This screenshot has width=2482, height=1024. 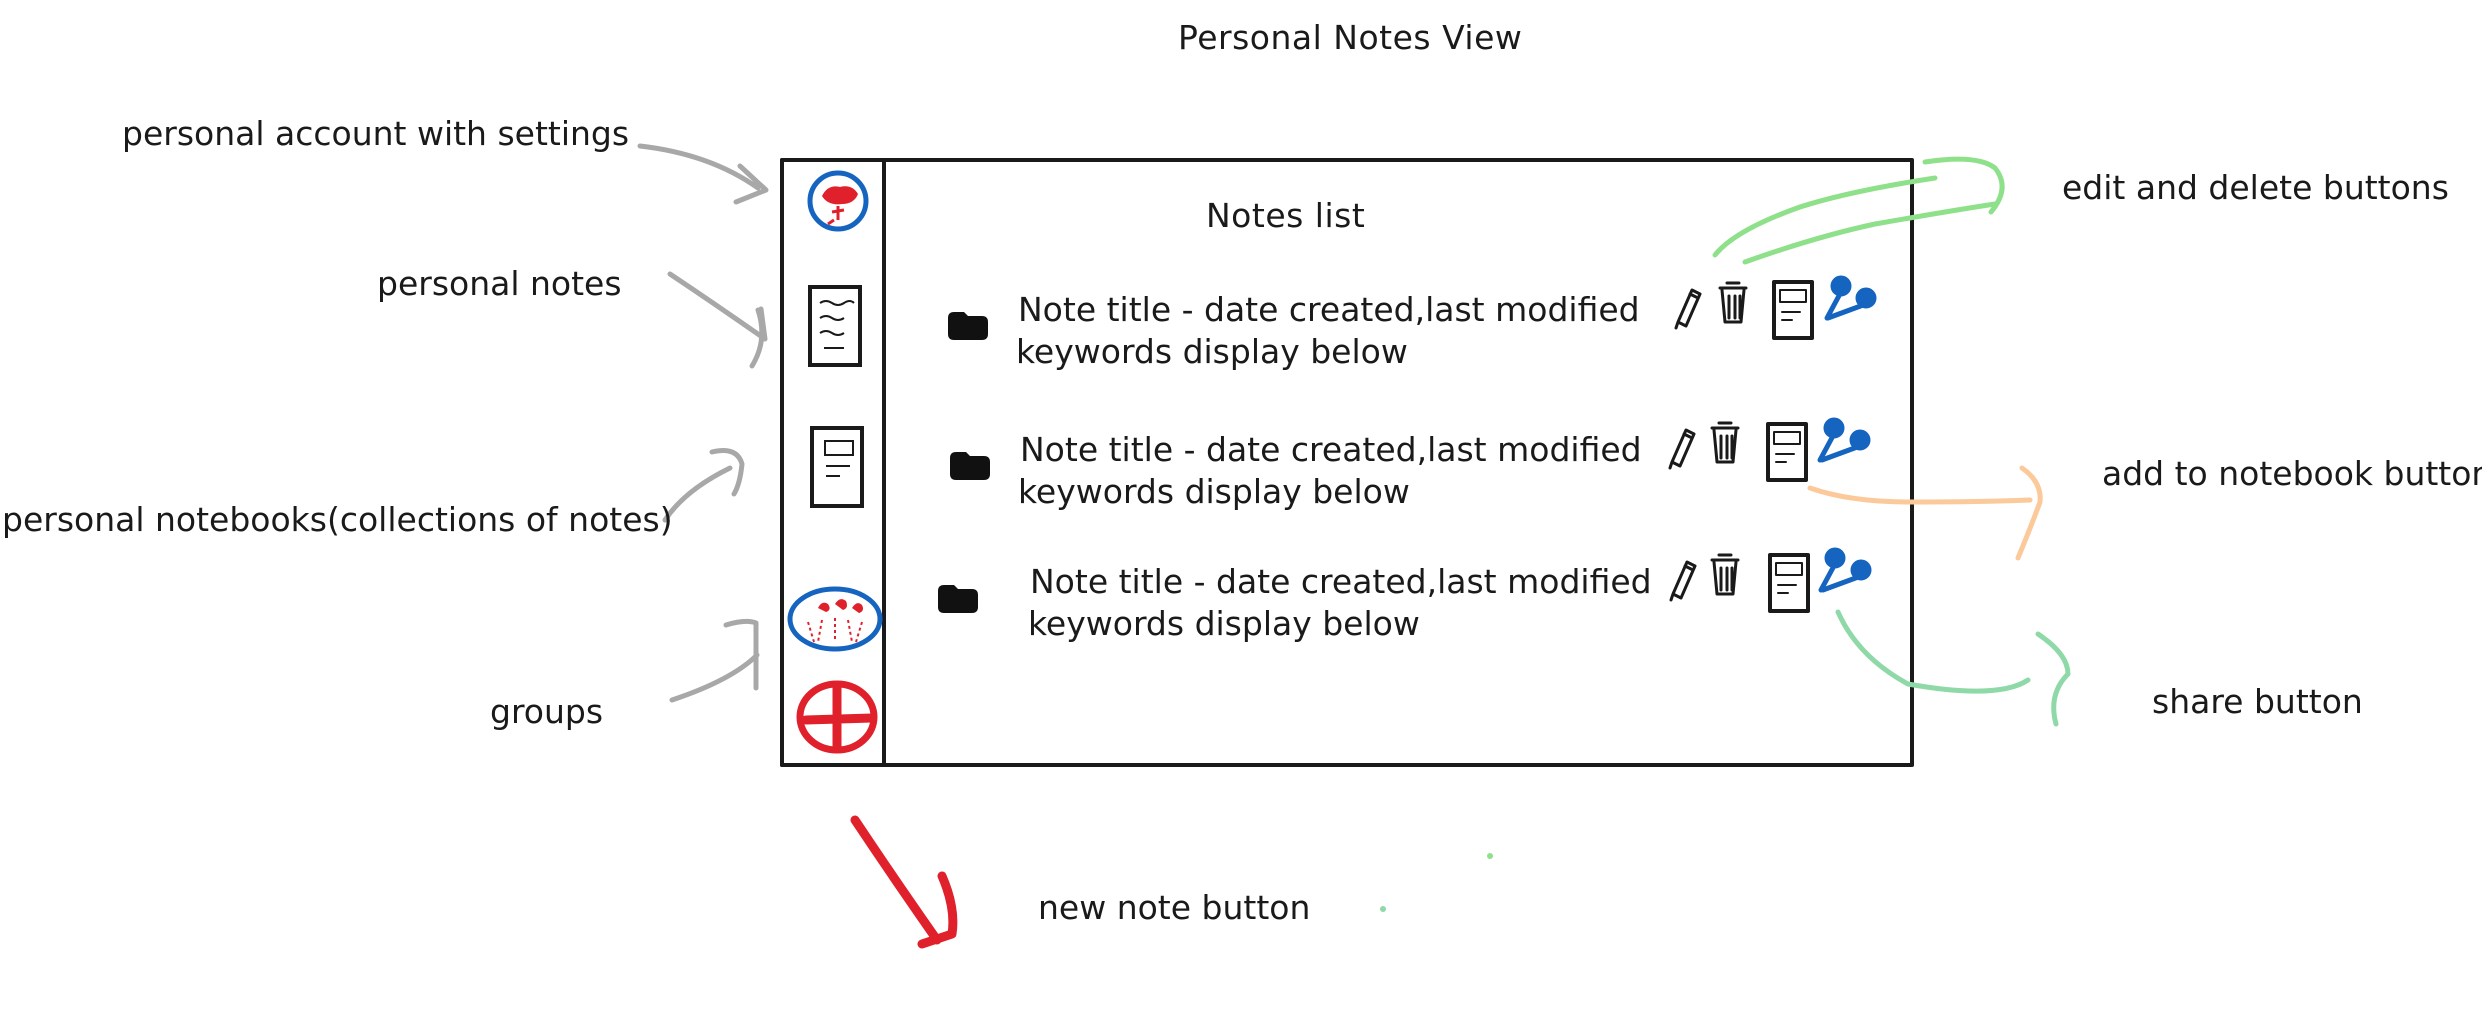 What do you see at coordinates (835, 619) in the screenshot?
I see `groups-icon` at bounding box center [835, 619].